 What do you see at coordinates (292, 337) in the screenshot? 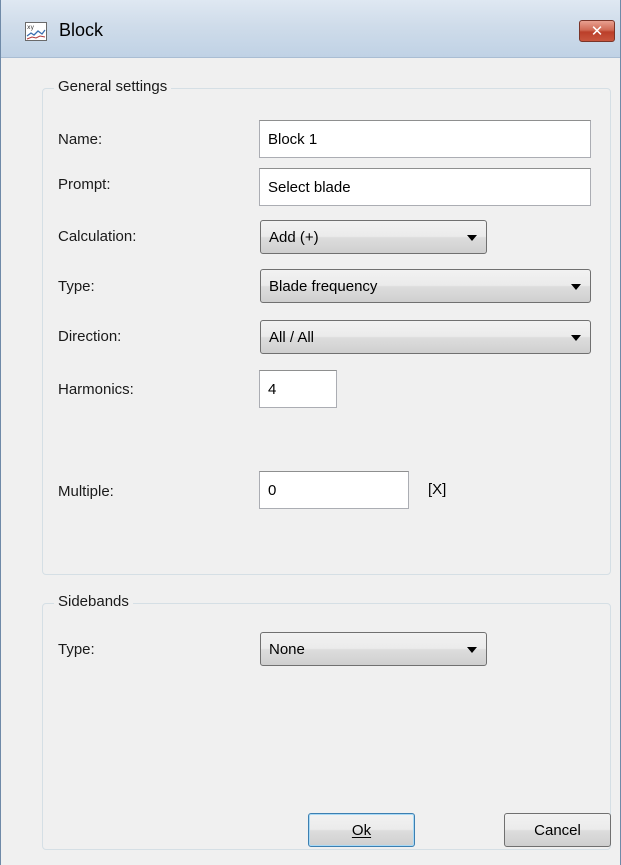
I see `direction-value: All / All` at bounding box center [292, 337].